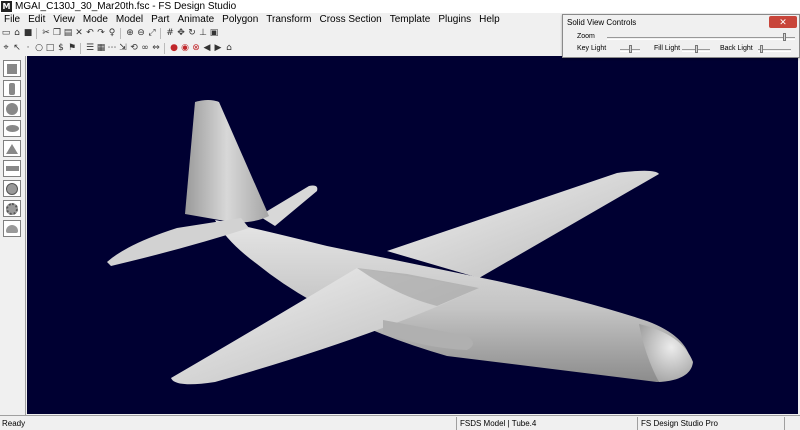 This screenshot has height=430, width=800. I want to click on rotate-icon: ↻, so click(192, 33).